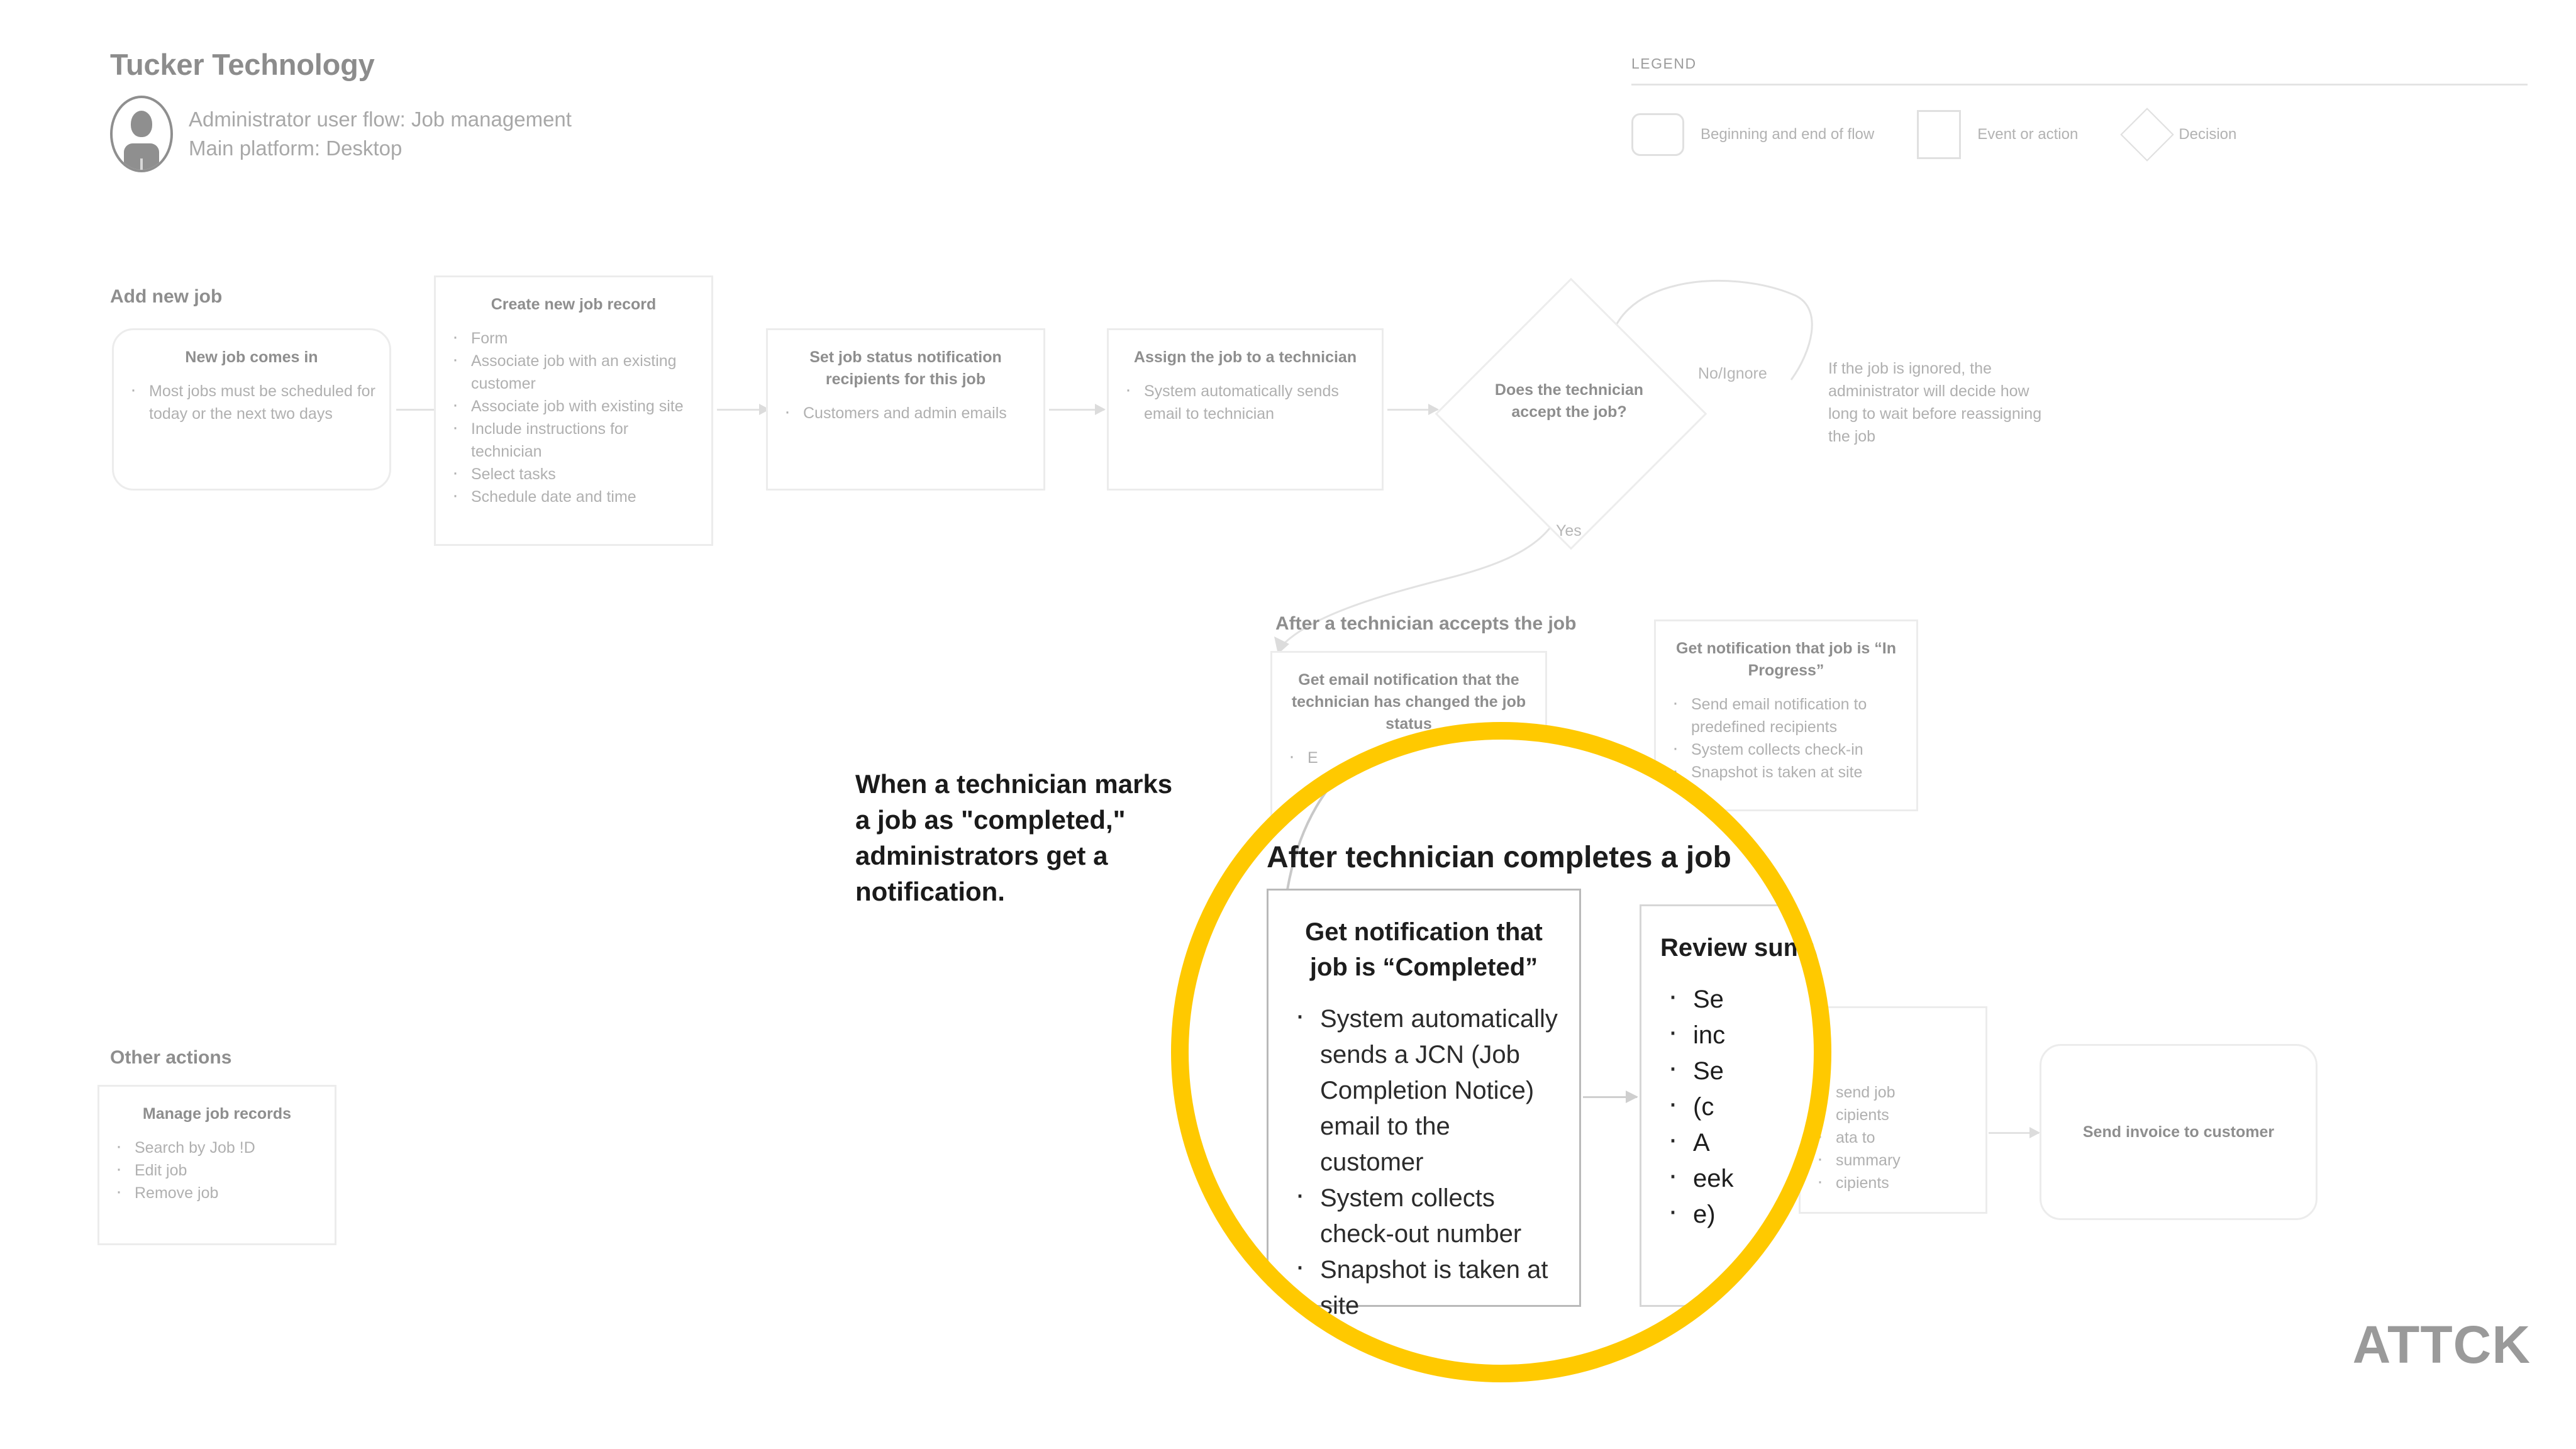 The height and width of the screenshot is (1449, 2576). I want to click on attck-logo: ATTCK, so click(2441, 1344).